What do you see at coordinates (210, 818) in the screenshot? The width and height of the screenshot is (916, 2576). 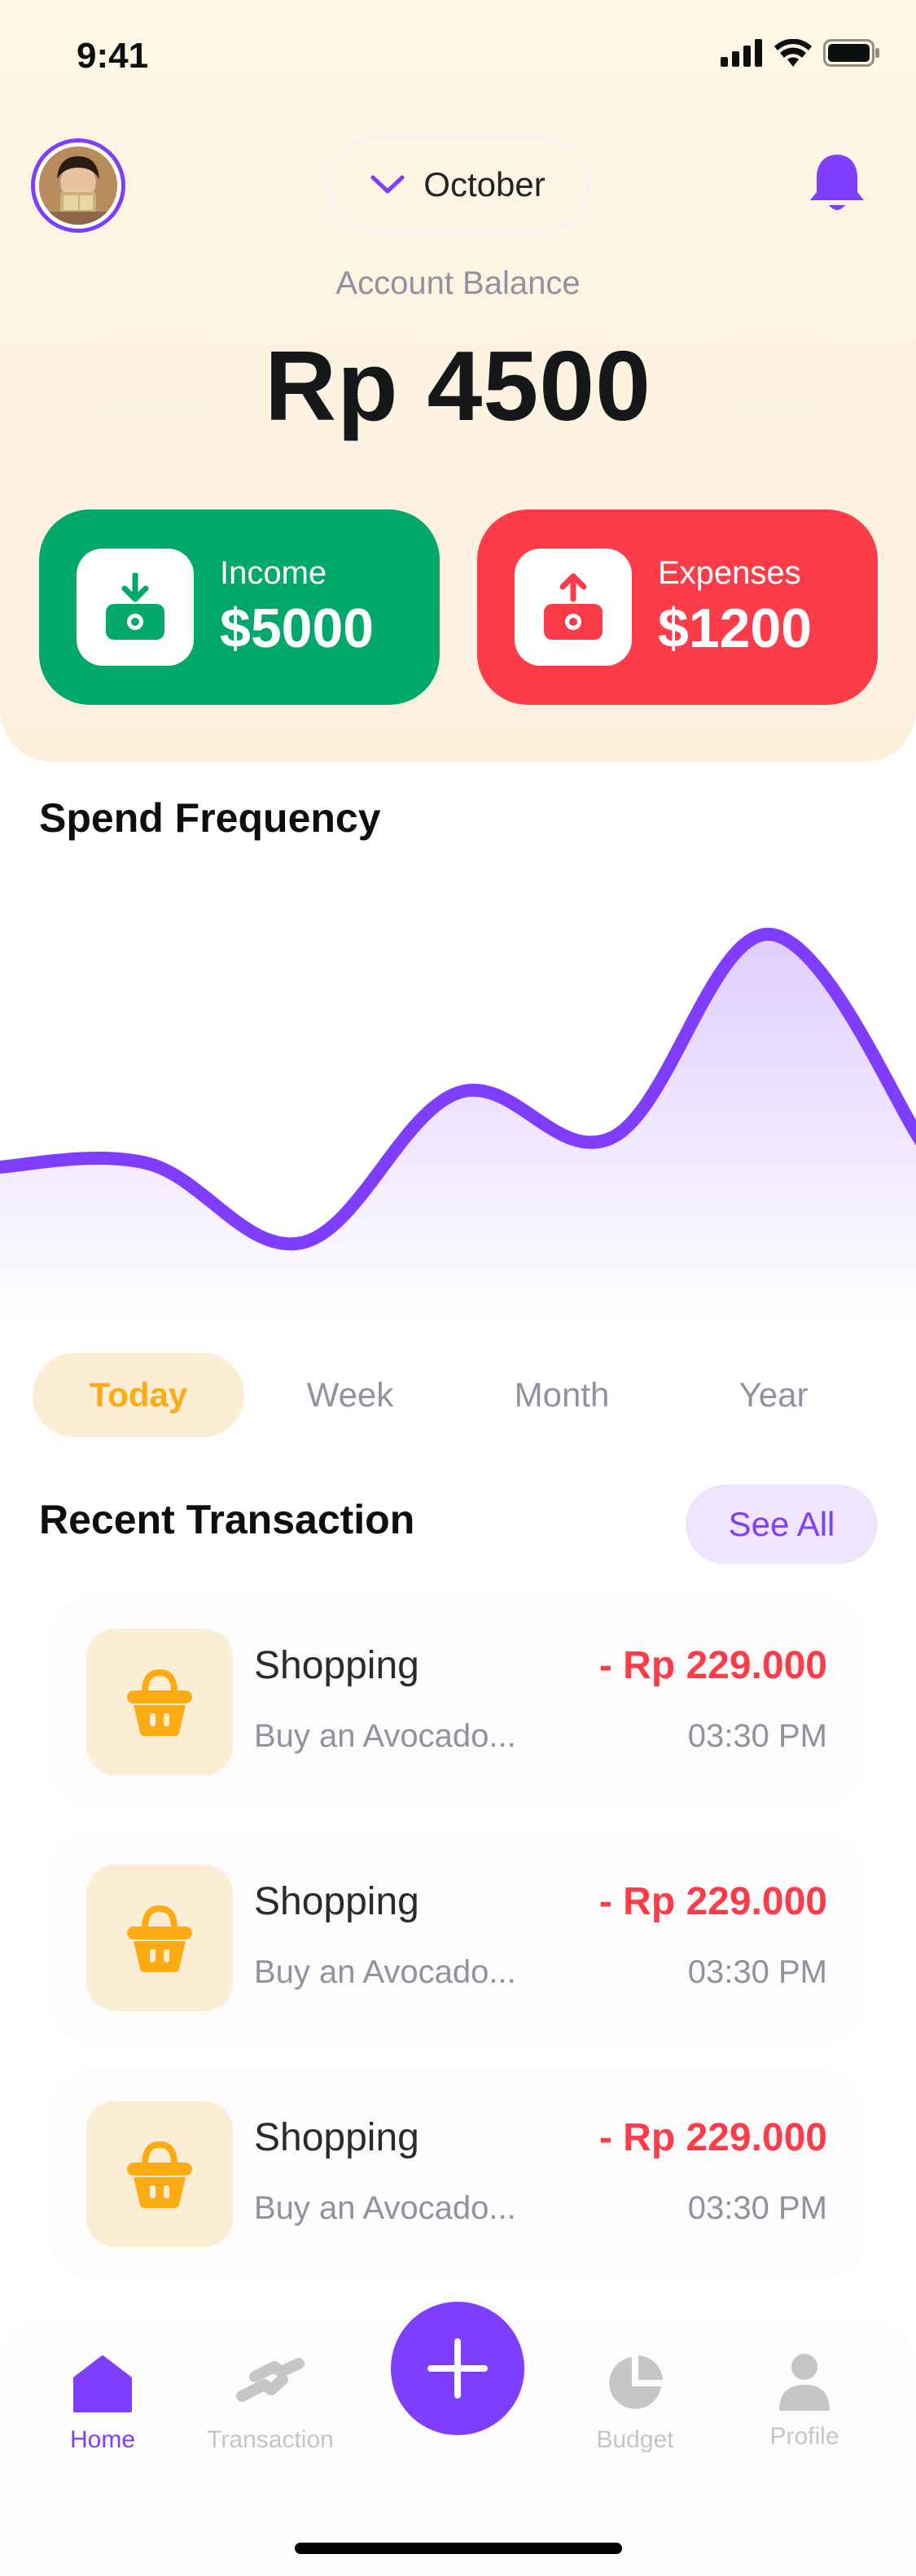 I see `spend-frequency-title: Spend Frequency` at bounding box center [210, 818].